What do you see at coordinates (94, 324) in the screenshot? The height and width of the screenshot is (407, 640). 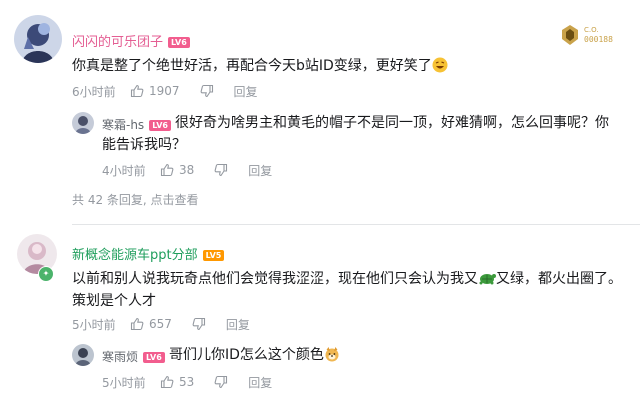 I see `comment-time: 5小时前` at bounding box center [94, 324].